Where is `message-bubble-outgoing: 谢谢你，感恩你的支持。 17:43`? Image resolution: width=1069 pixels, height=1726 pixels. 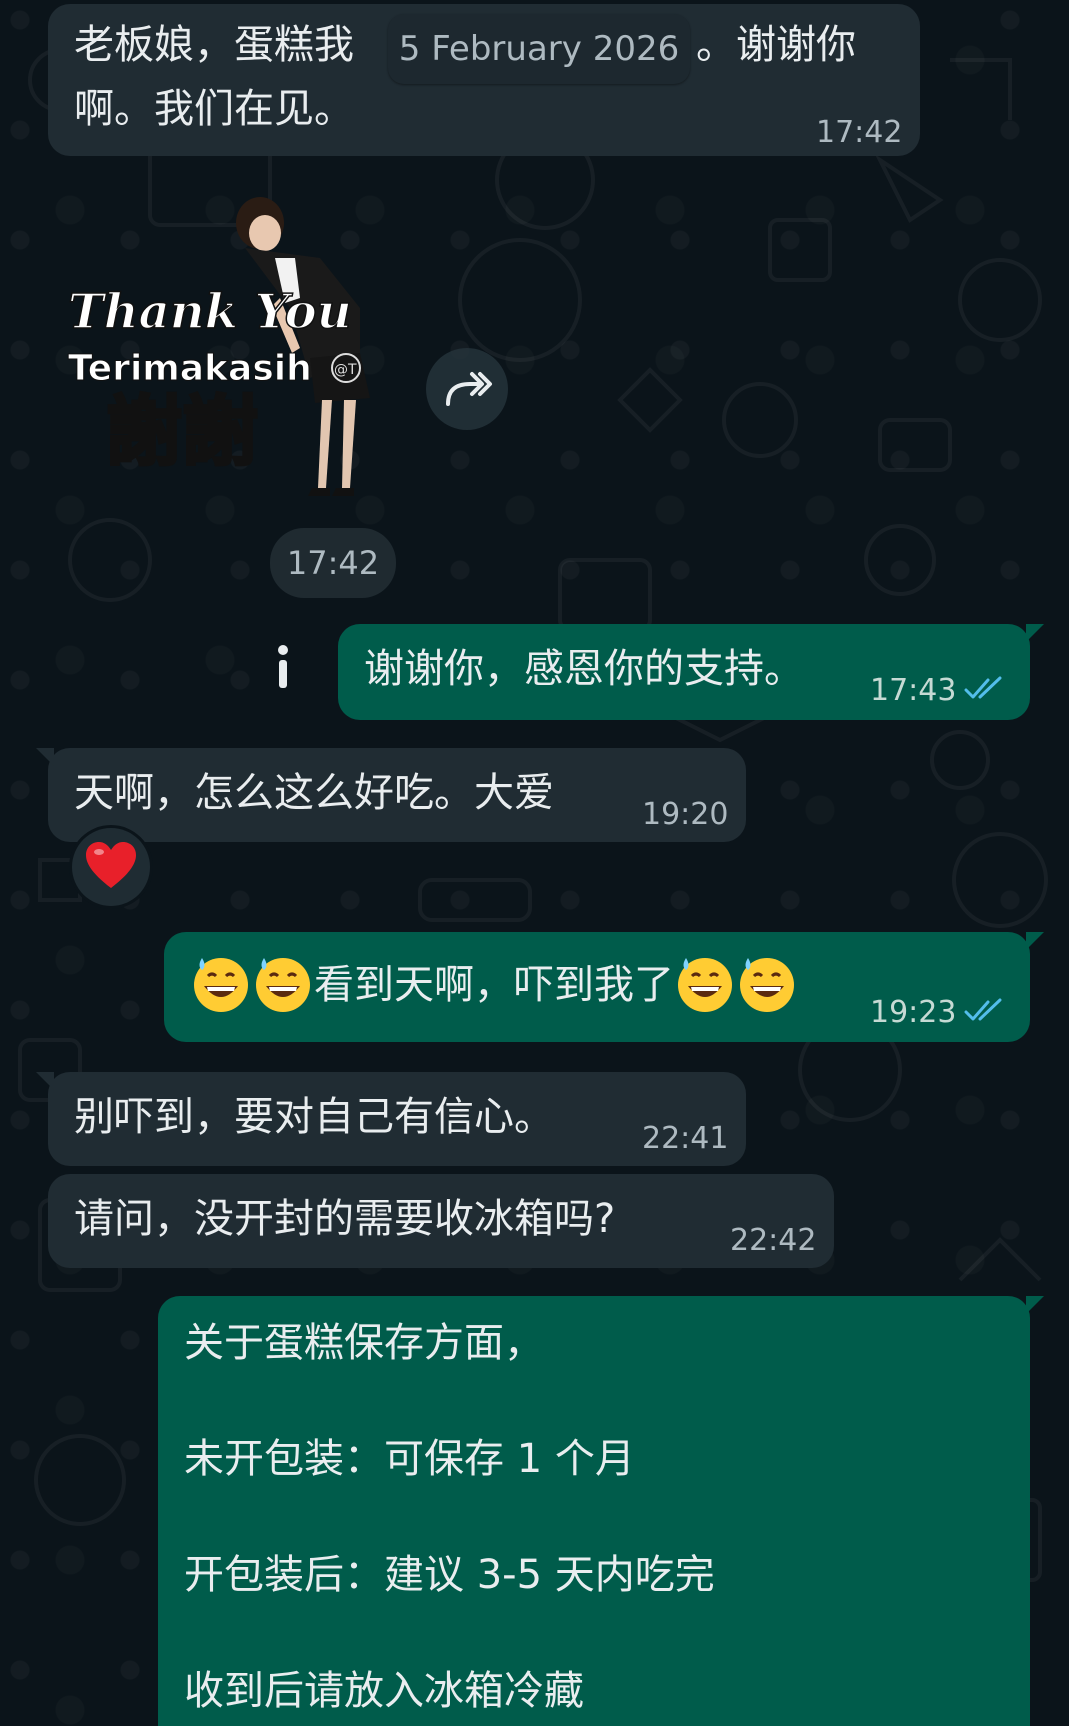
message-bubble-outgoing: 谢谢你，感恩你的支持。 17:43 is located at coordinates (691, 672).